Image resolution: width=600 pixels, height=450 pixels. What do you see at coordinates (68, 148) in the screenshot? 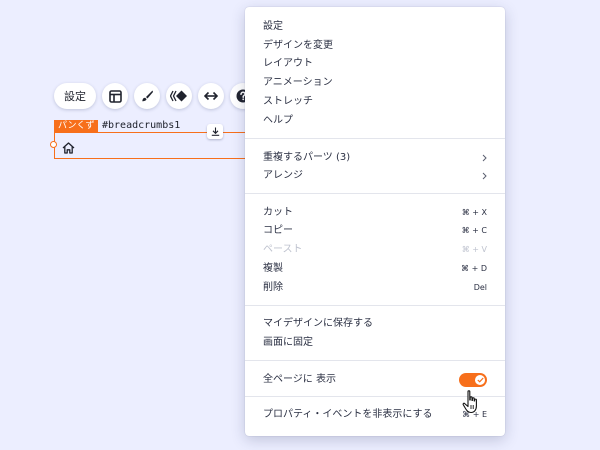
I see `home-icon` at bounding box center [68, 148].